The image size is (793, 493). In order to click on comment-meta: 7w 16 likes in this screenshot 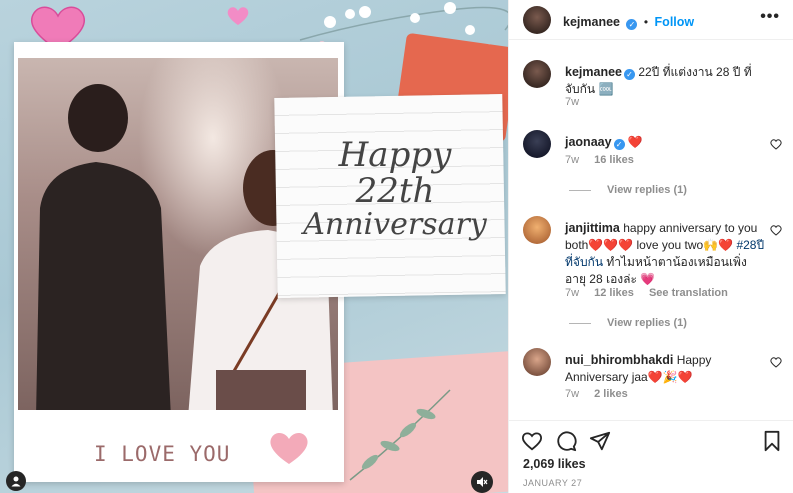, I will do `click(605, 160)`.